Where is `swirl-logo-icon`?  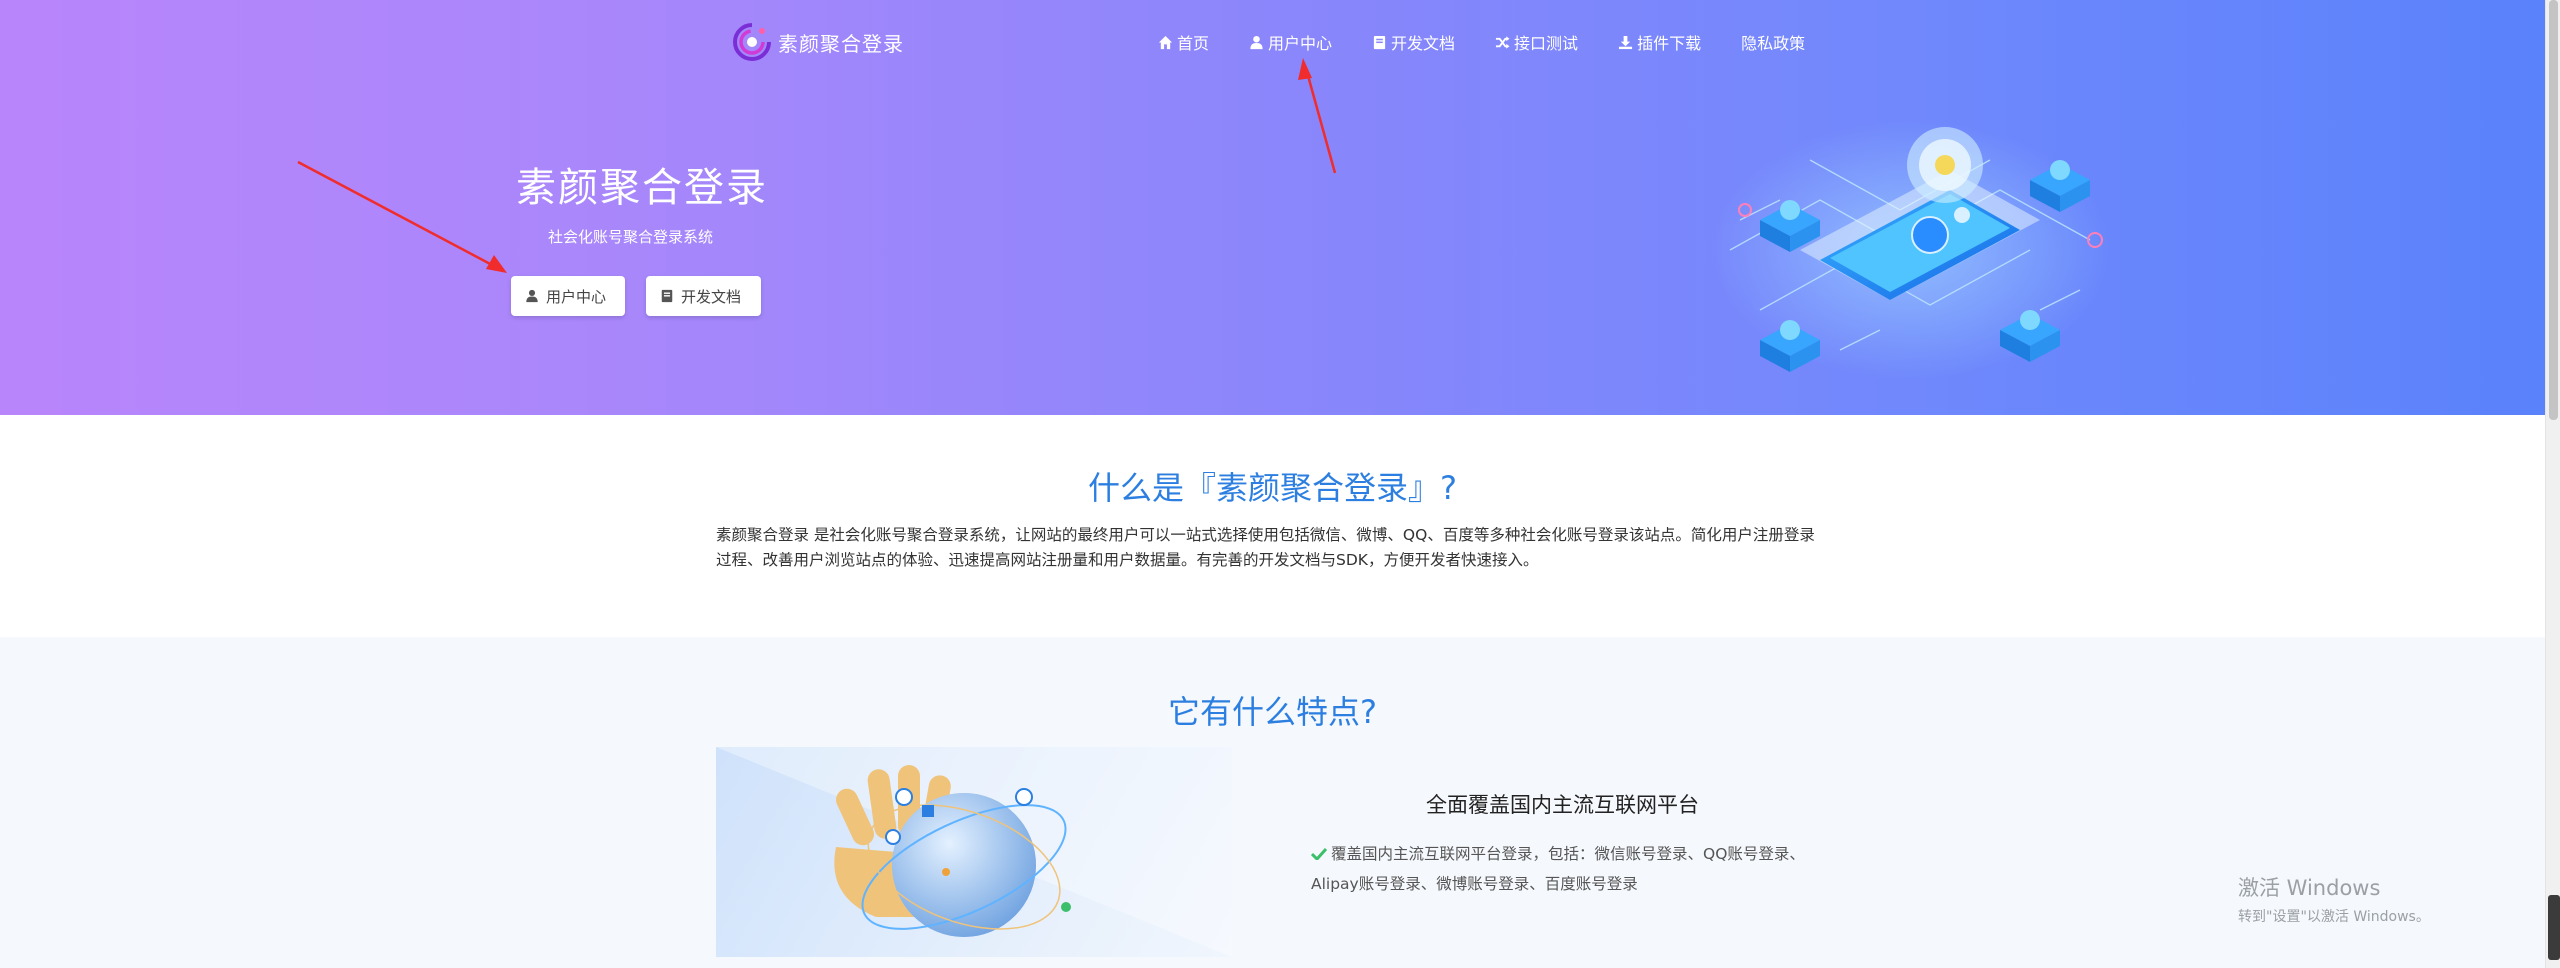 swirl-logo-icon is located at coordinates (752, 42).